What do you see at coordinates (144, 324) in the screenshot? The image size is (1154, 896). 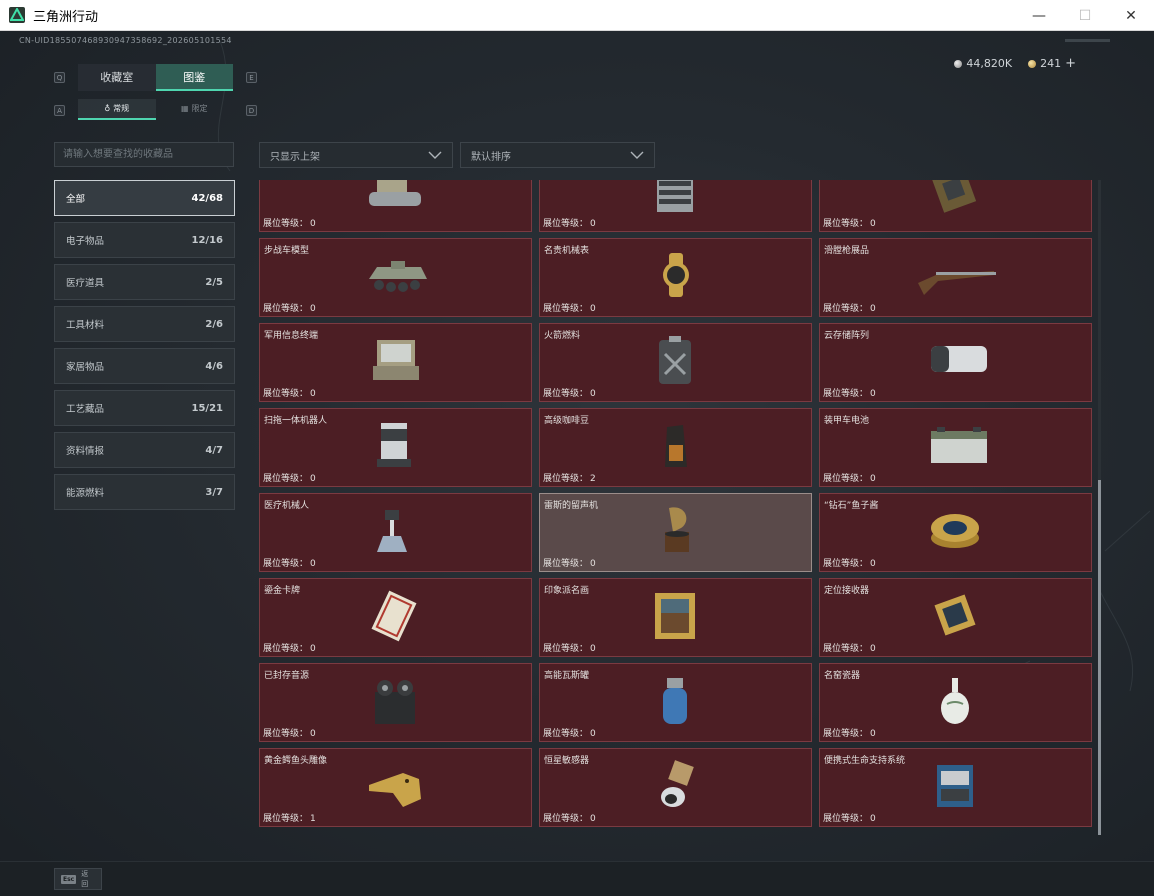 I see `category-item: 工具材料 2/6` at bounding box center [144, 324].